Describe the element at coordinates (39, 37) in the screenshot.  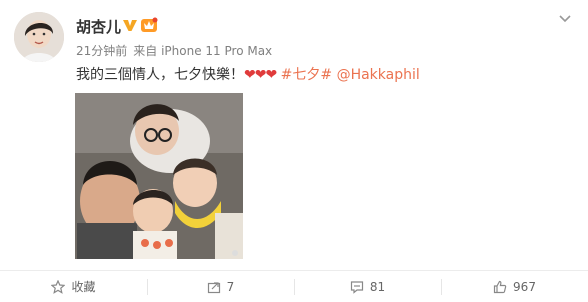
I see `avatar` at that location.